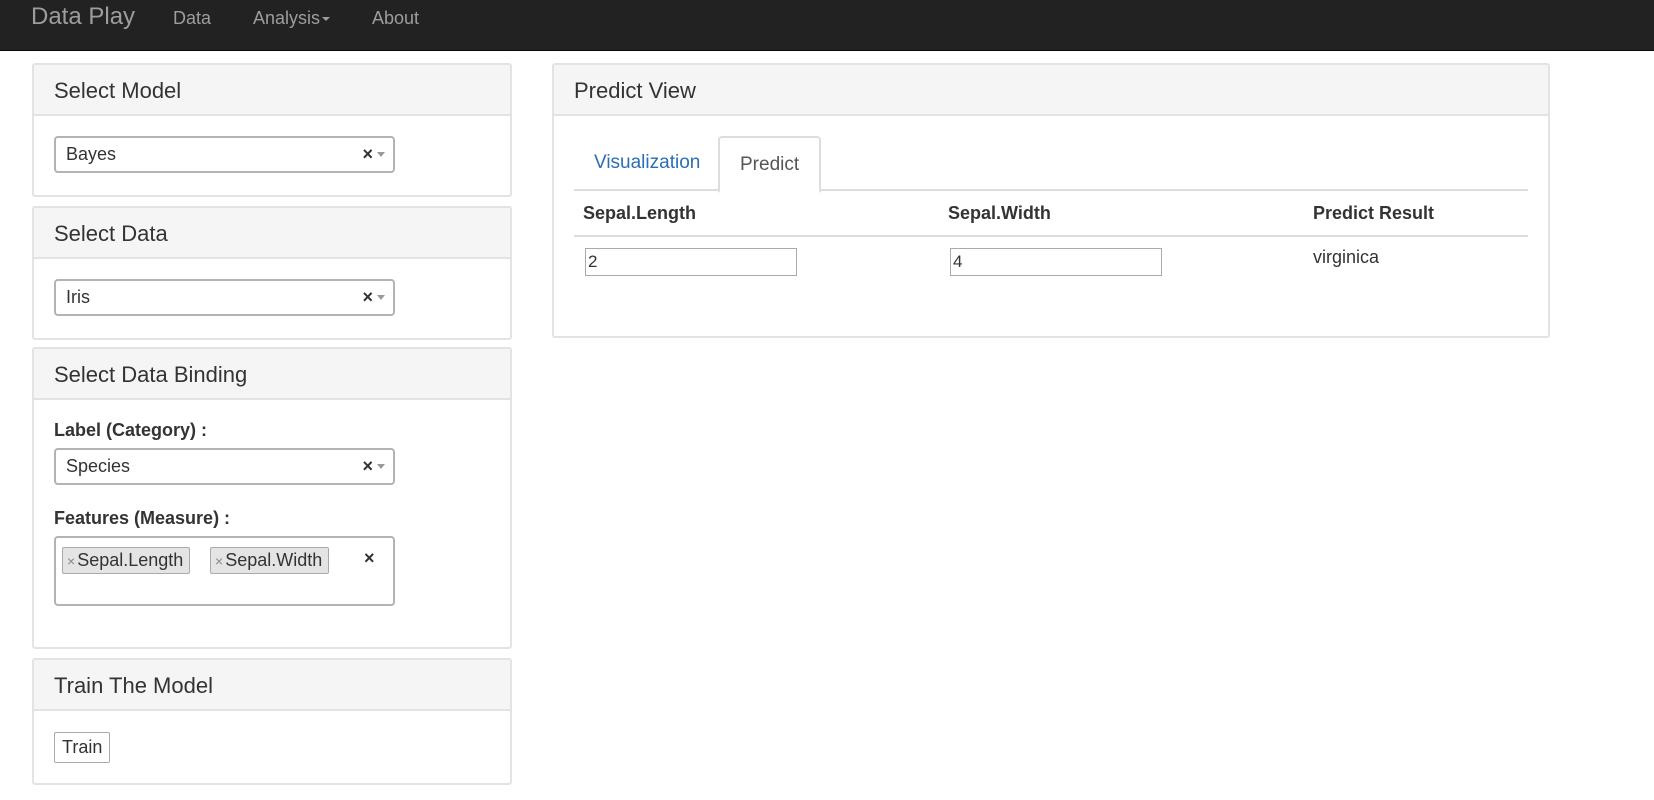  I want to click on panel-title: Select Data Binding, so click(272, 374).